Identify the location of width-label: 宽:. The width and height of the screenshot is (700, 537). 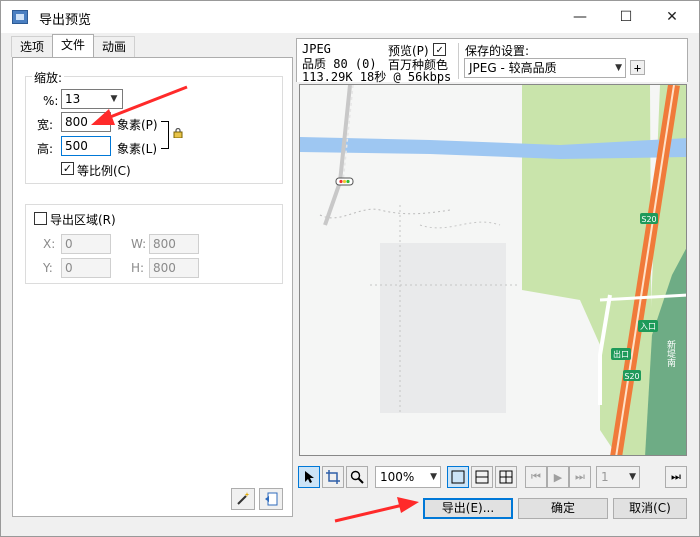
(45, 125).